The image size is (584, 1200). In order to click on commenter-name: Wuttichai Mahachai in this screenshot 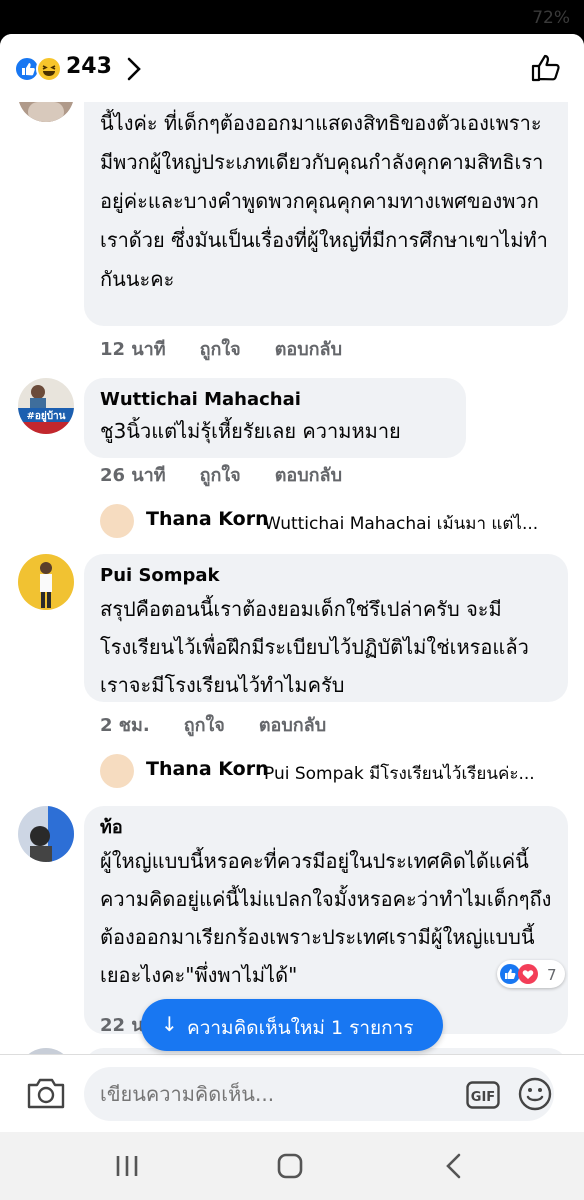, I will do `click(275, 400)`.